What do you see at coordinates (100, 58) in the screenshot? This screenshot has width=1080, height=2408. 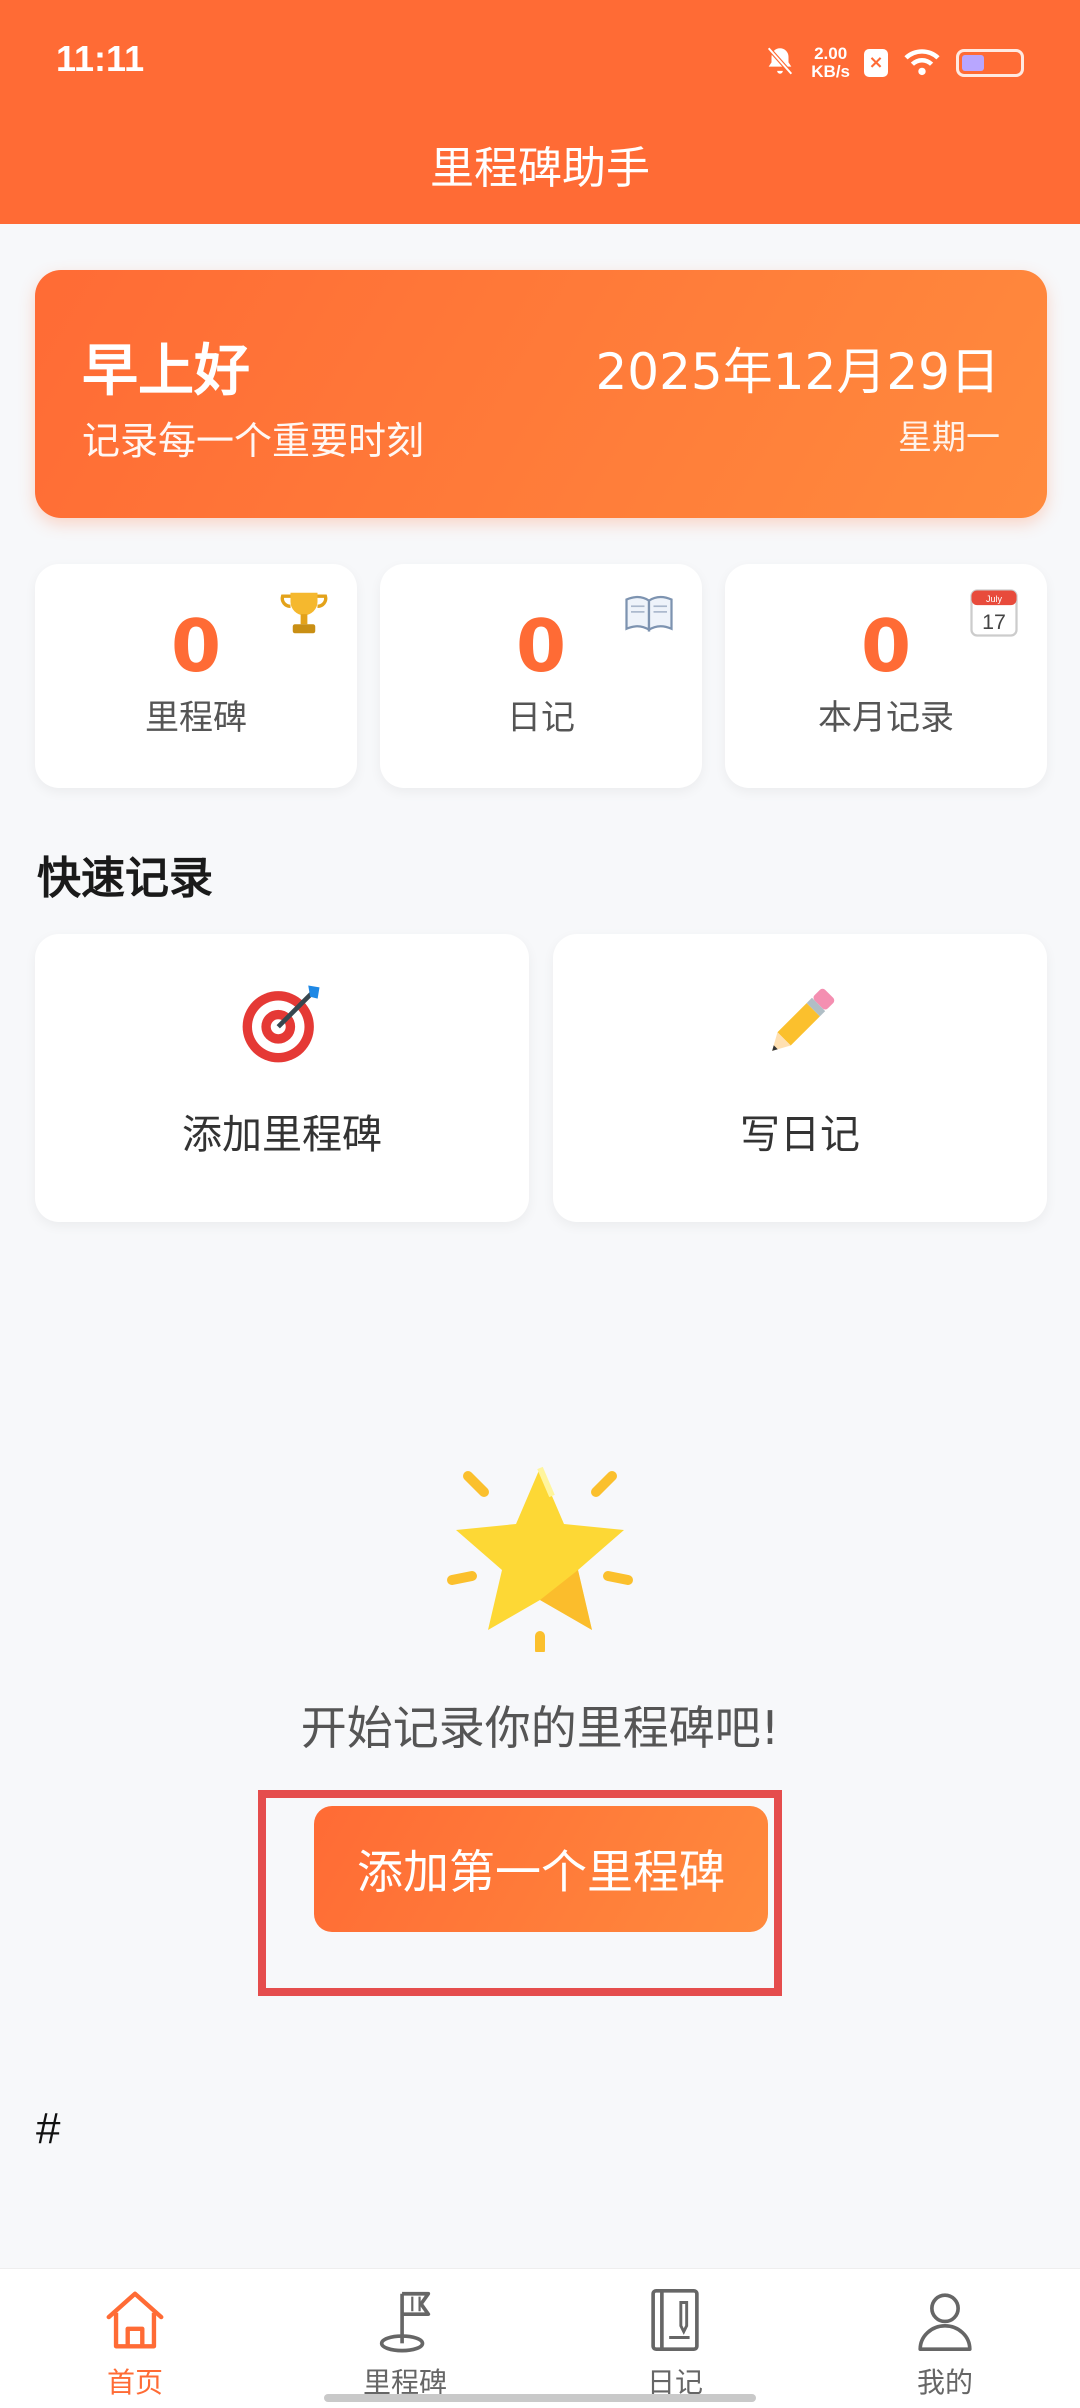 I see `status-time: 11:11` at bounding box center [100, 58].